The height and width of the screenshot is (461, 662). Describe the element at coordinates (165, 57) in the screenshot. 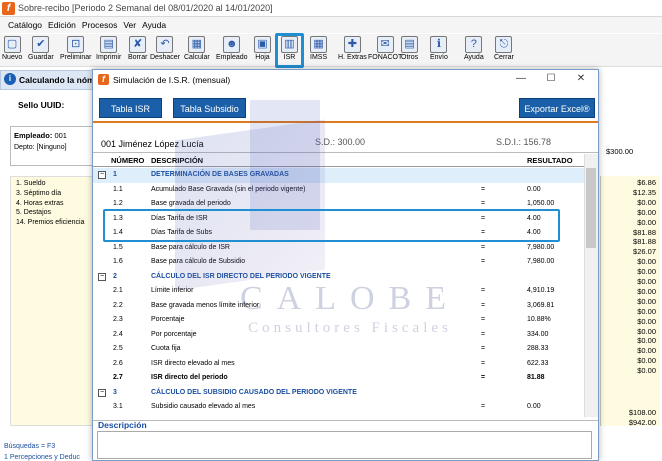

I see `toolbar-label: Deshacer` at that location.